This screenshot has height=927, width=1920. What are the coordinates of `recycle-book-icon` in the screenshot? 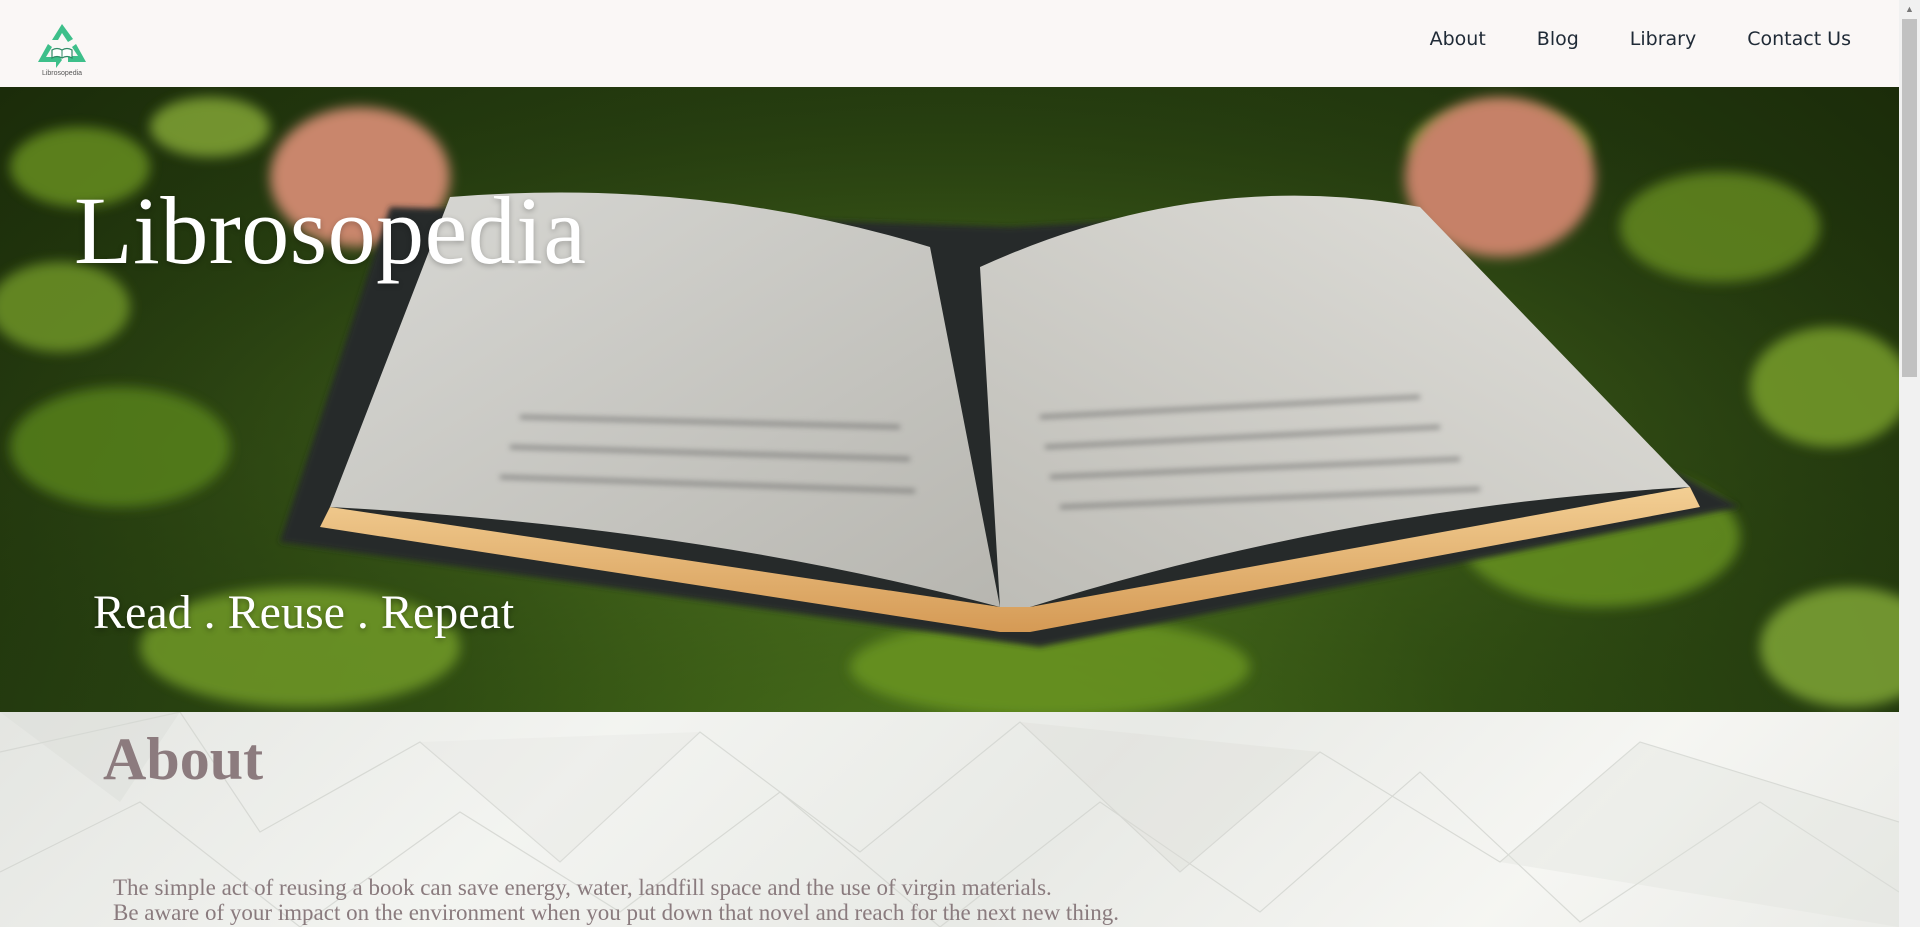 It's located at (62, 46).